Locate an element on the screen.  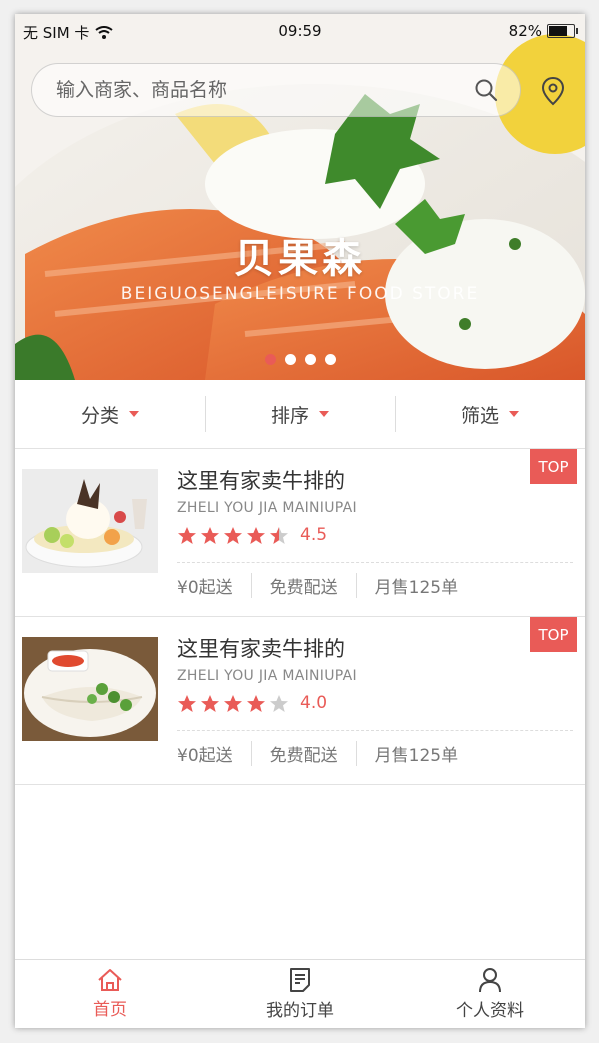
filter-category: 分类 is located at coordinates (110, 414).